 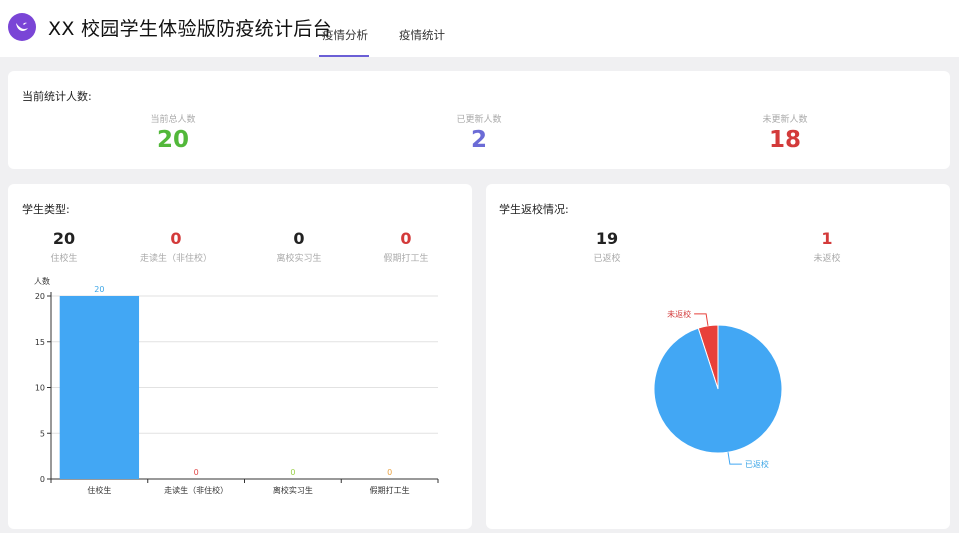 What do you see at coordinates (827, 259) in the screenshot?
I see `stat-not-returned-label: 未返校` at bounding box center [827, 259].